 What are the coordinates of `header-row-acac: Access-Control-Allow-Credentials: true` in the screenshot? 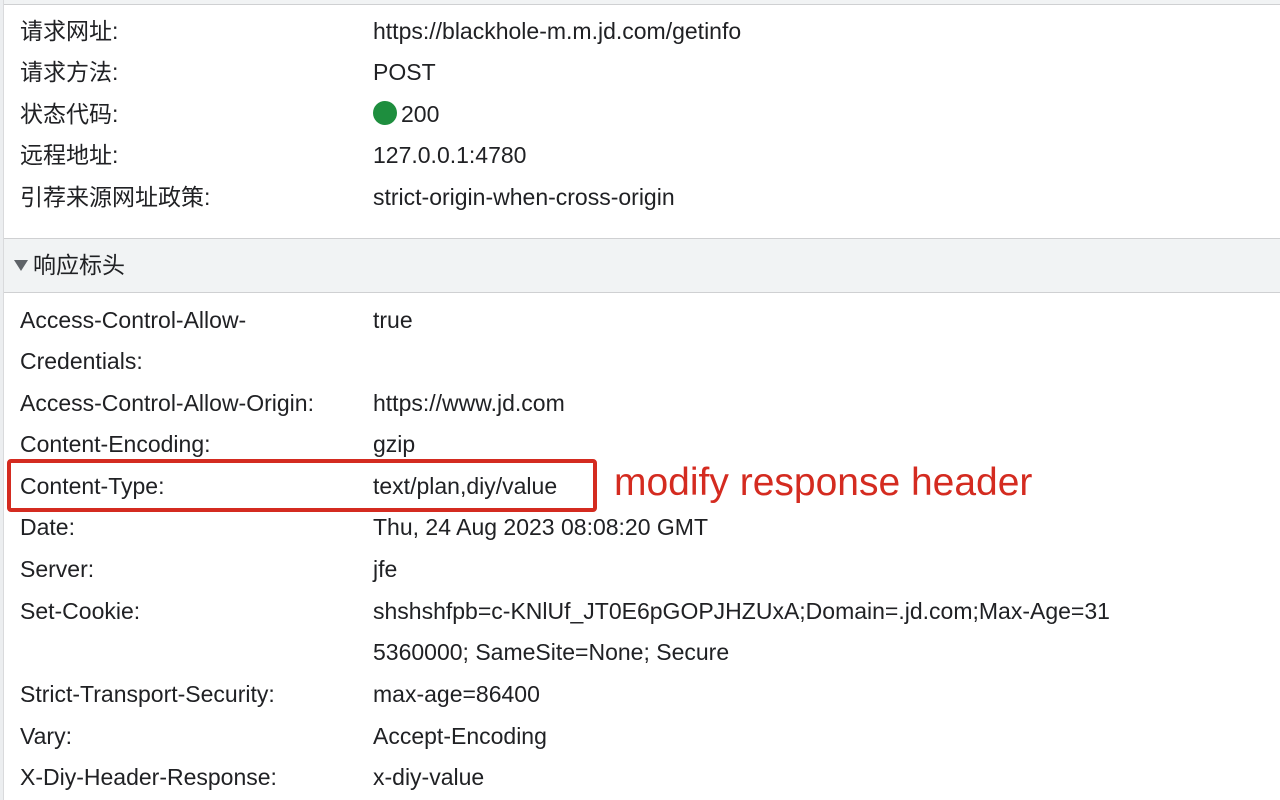 It's located at (640, 341).